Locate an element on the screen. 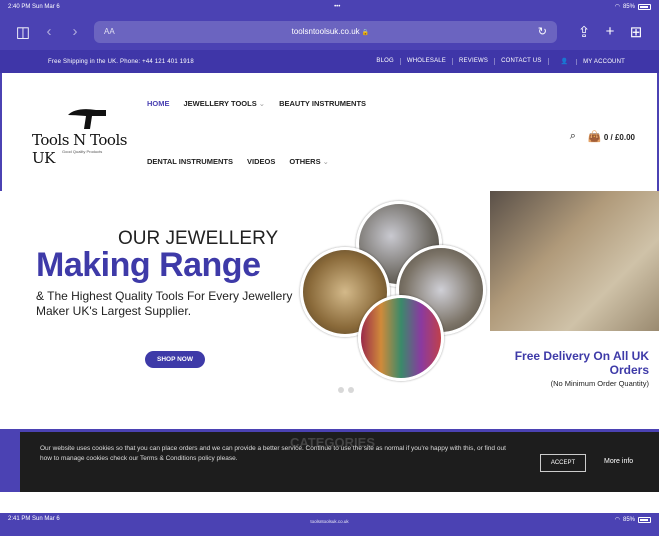  main-nav-row1: HOME JEWELLERY TOOLS BEAUTY INSTRUMENTS is located at coordinates (256, 103).